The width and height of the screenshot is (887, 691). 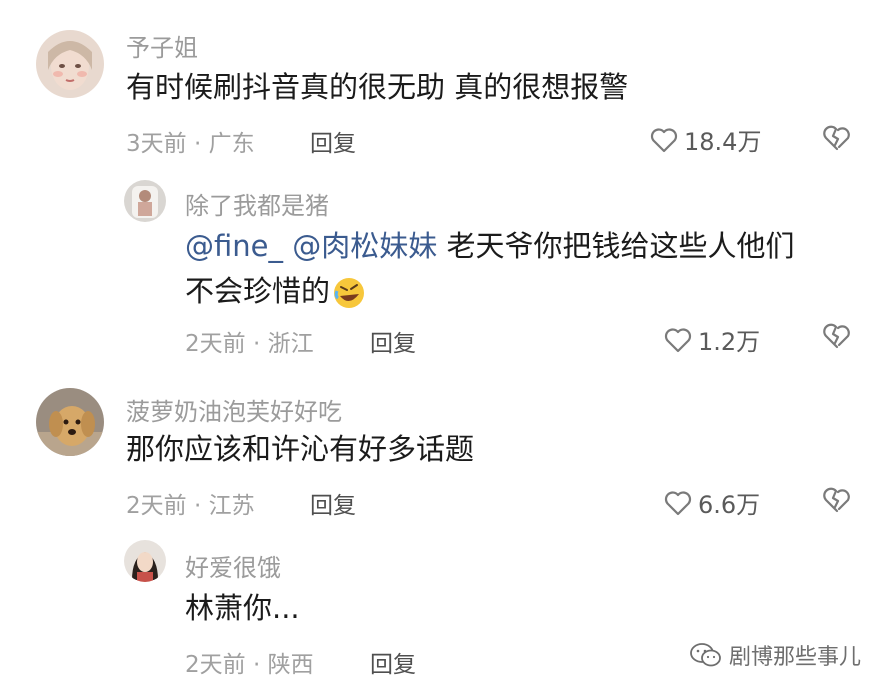 I want to click on comment-text: 老天爷你把钱给这些人他们, so click(x=616, y=246).